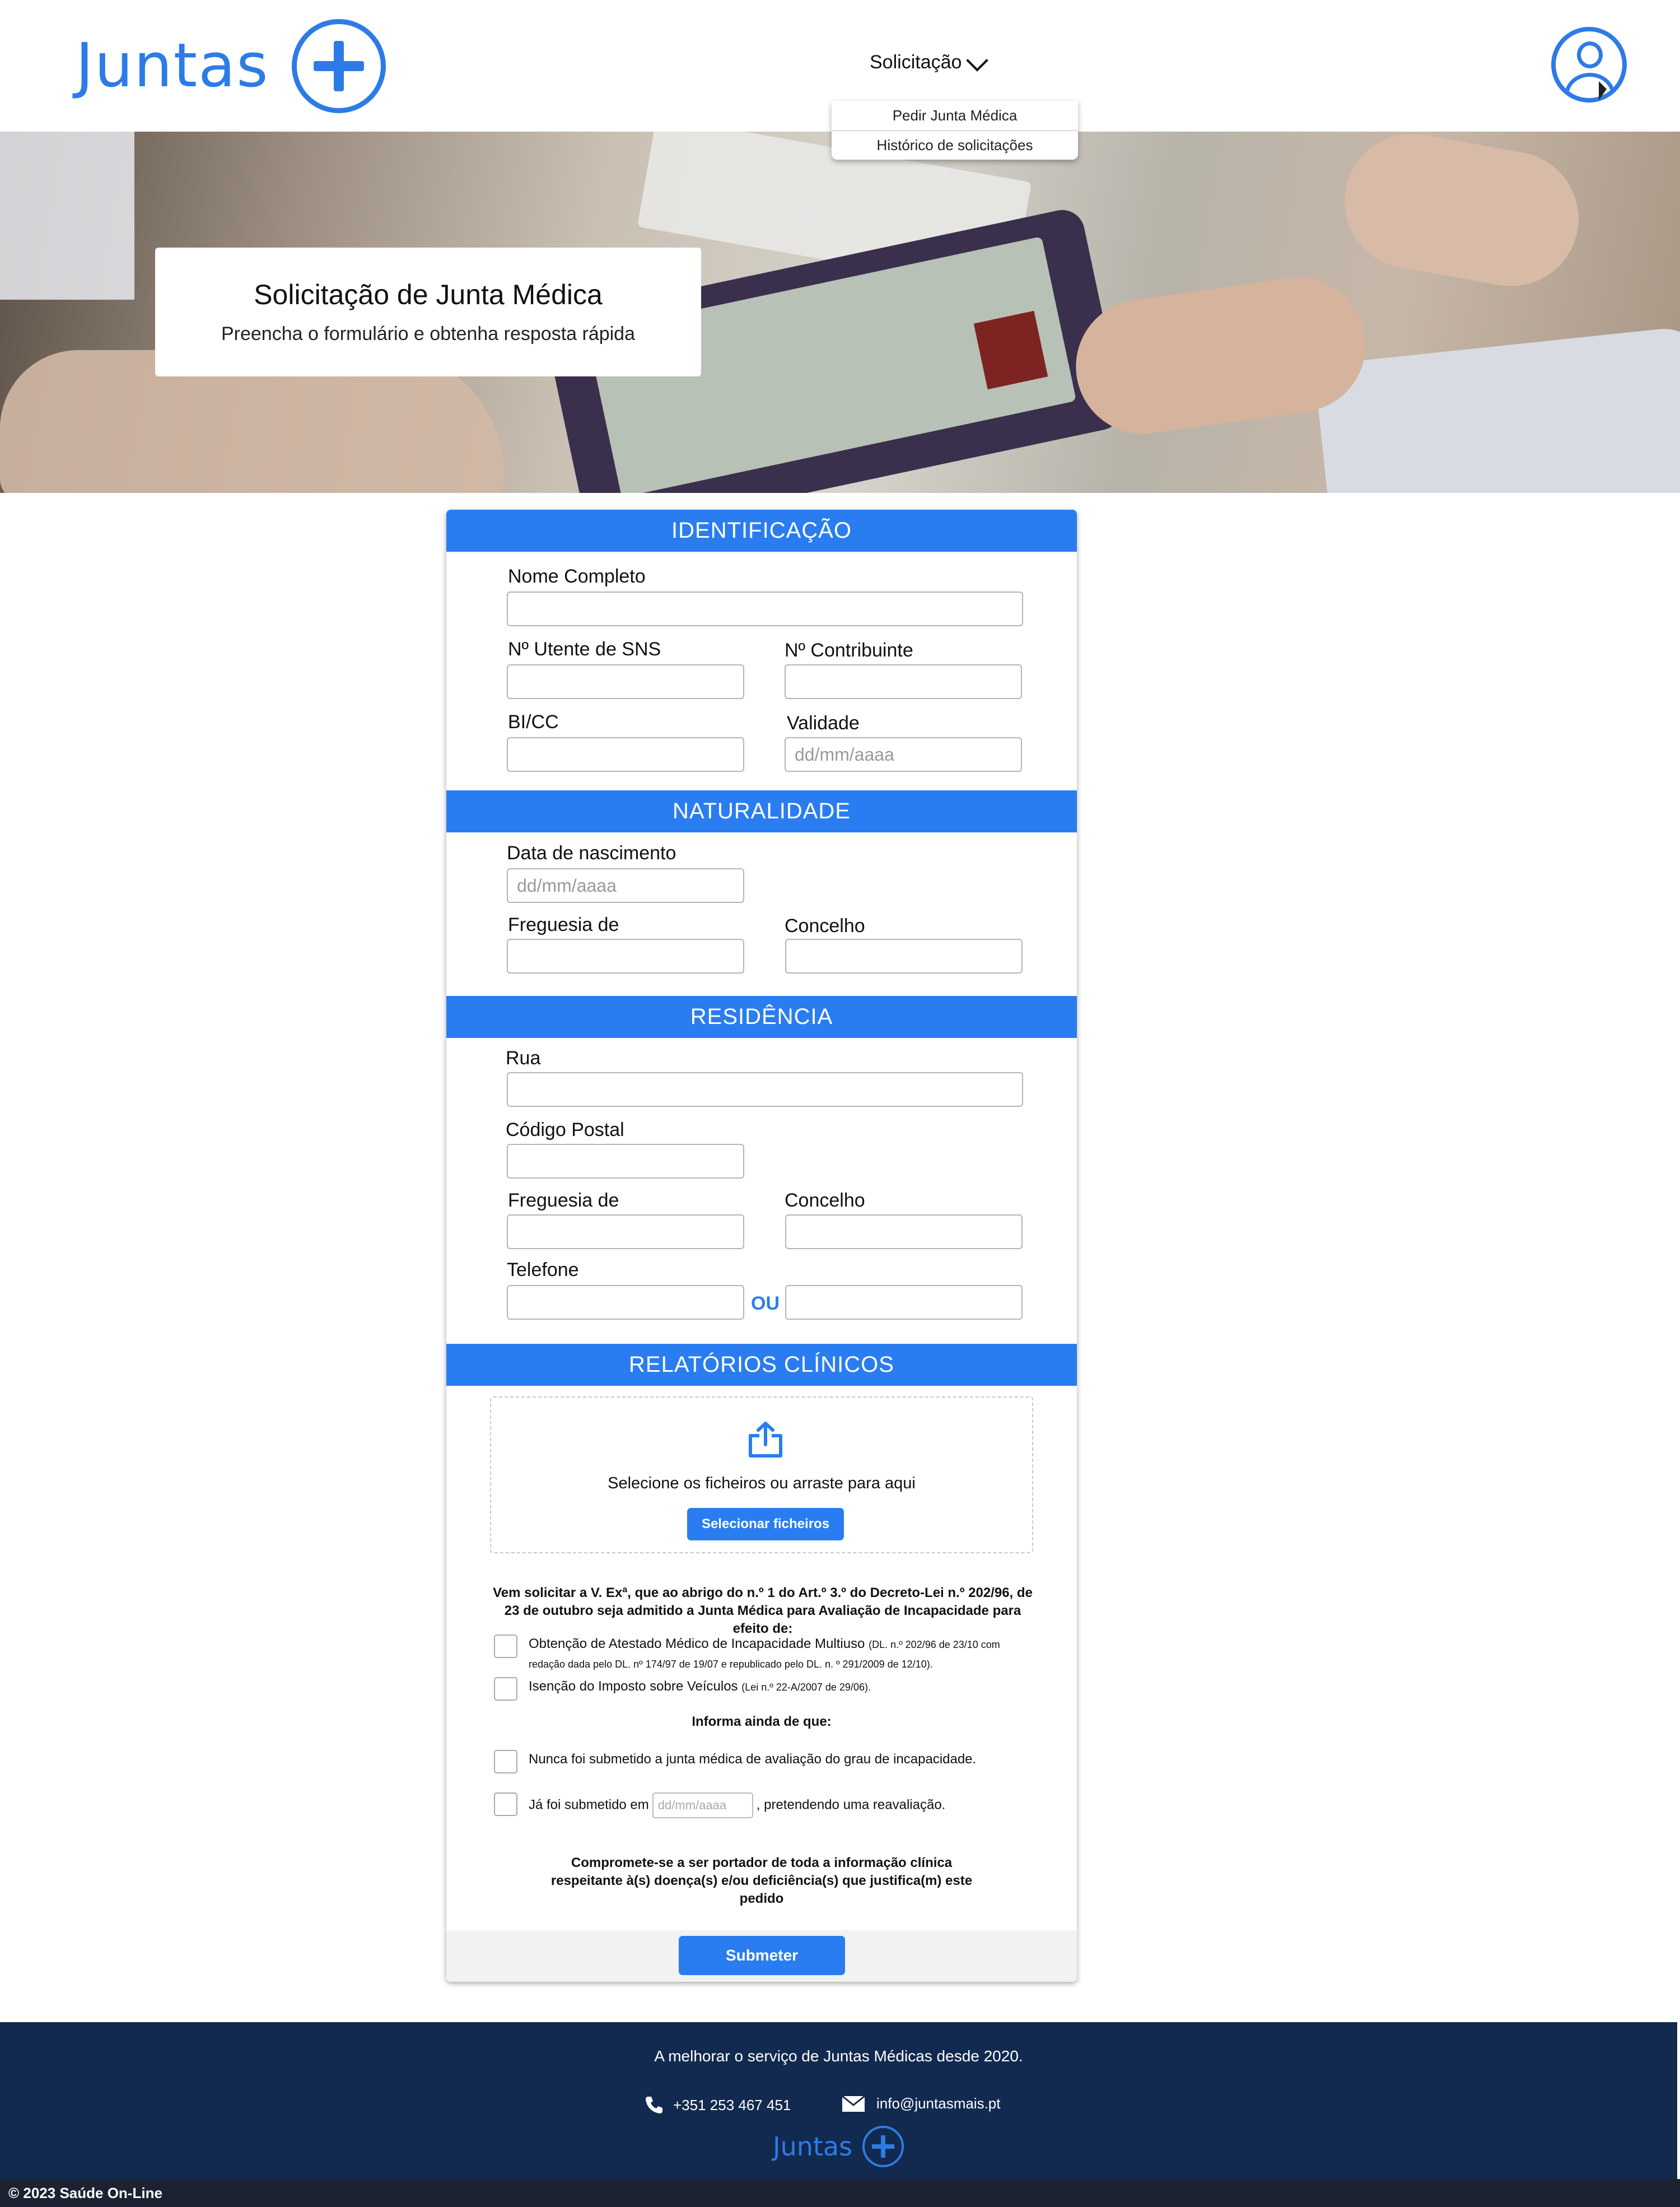 Image resolution: width=1680 pixels, height=2207 pixels. Describe the element at coordinates (854, 2103) in the screenshot. I see `mail-icon` at that location.